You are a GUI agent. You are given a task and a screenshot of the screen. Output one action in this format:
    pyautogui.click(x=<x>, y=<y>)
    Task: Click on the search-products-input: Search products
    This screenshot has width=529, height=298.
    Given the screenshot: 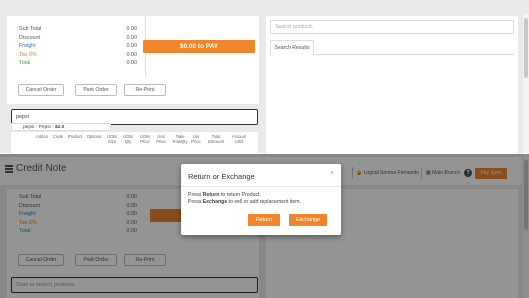 What is the action you would take?
    pyautogui.click(x=392, y=27)
    